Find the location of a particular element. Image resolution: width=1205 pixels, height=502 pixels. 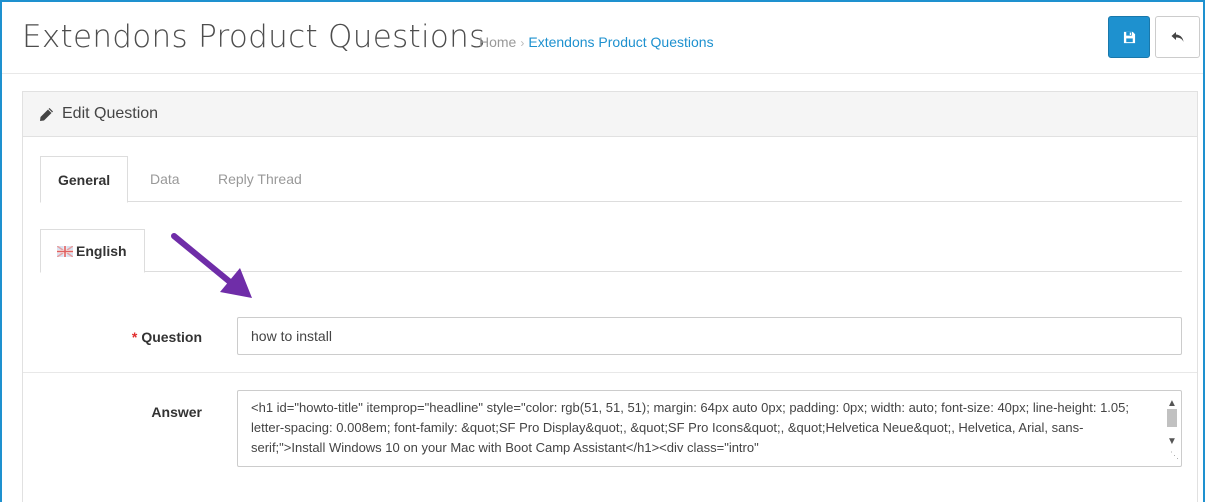

panel-heading: Edit Question is located at coordinates (610, 114).